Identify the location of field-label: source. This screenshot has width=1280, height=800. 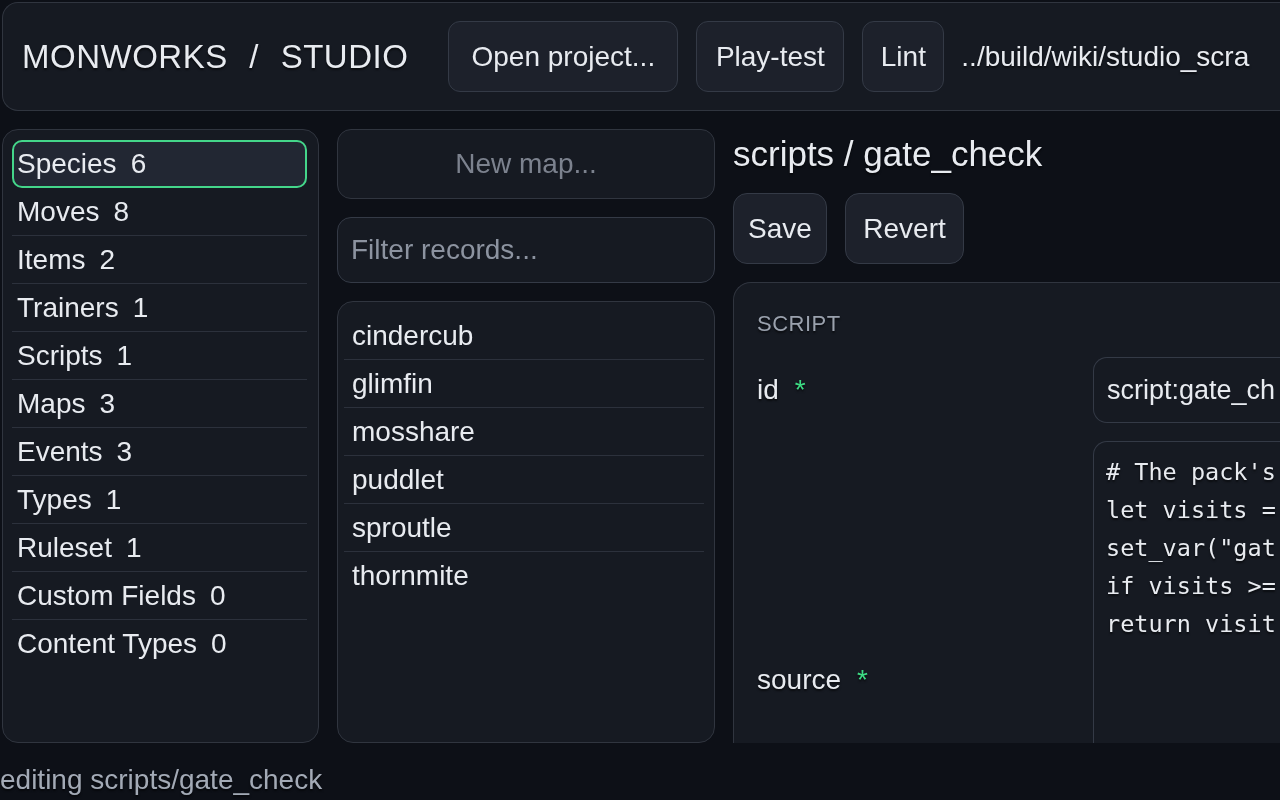
(799, 680).